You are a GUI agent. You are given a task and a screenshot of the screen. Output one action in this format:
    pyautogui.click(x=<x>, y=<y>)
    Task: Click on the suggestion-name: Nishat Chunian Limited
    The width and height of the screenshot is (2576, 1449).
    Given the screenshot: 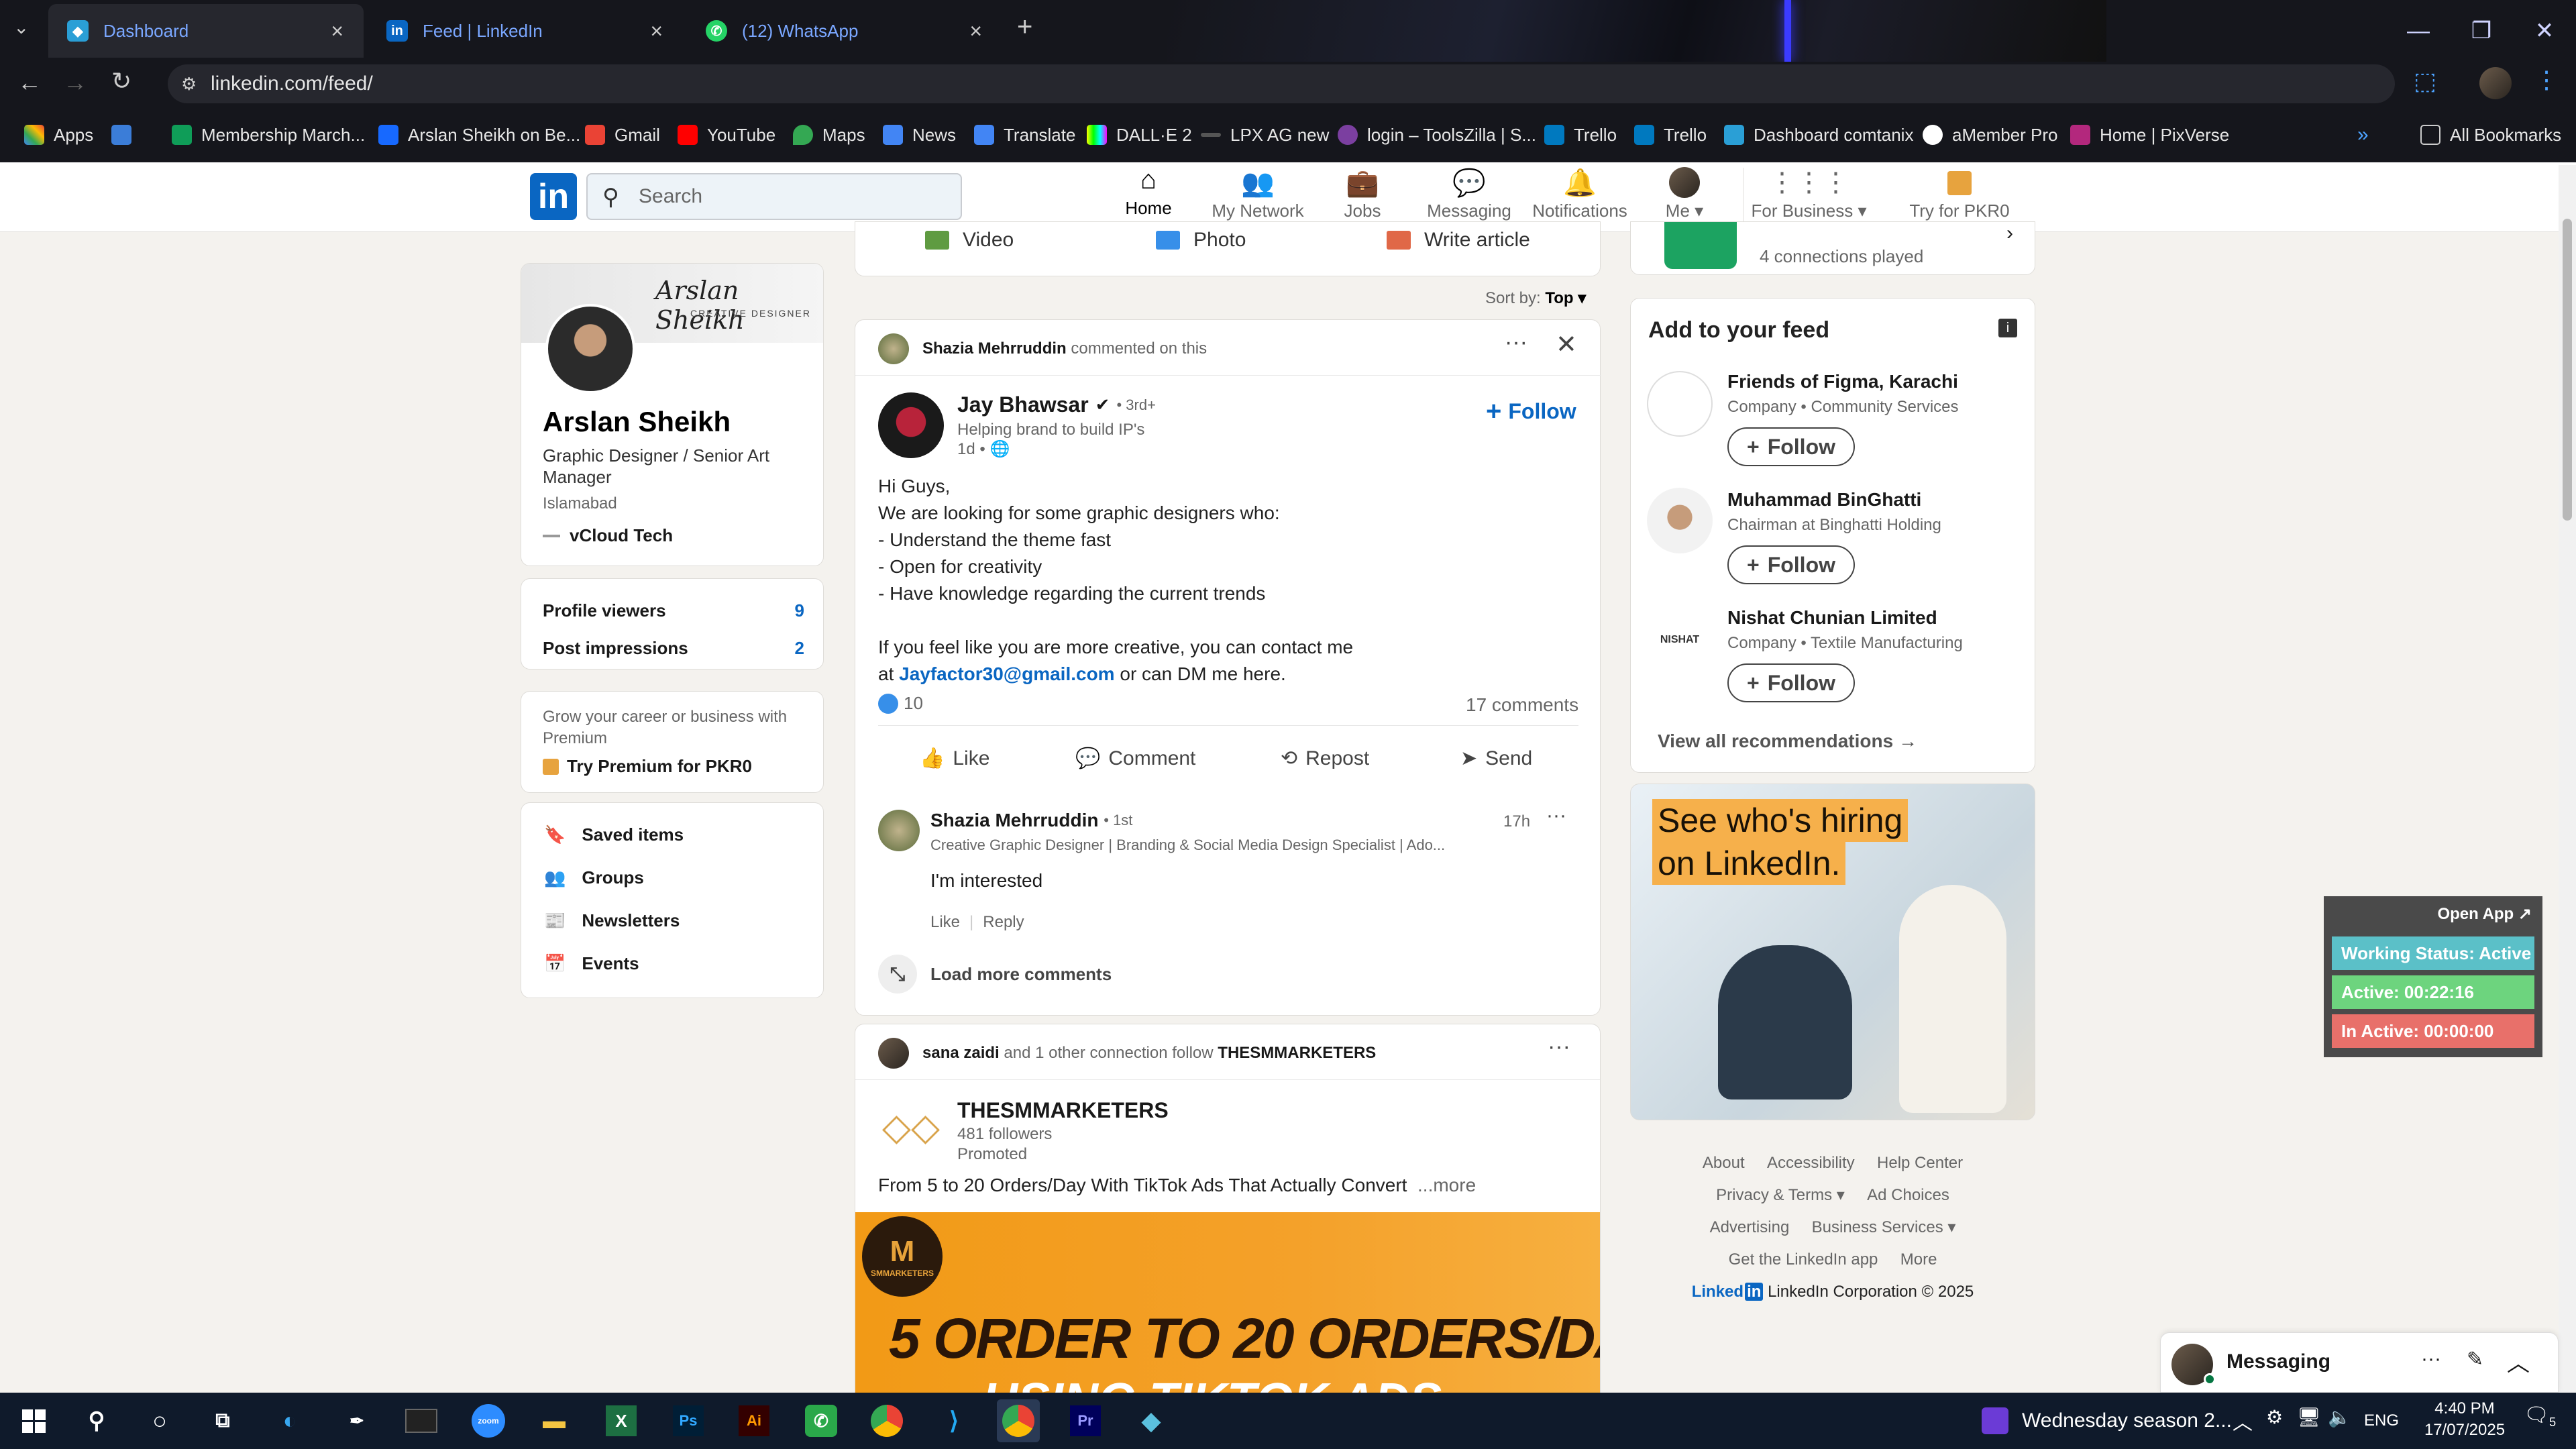 What is the action you would take?
    pyautogui.click(x=1832, y=618)
    